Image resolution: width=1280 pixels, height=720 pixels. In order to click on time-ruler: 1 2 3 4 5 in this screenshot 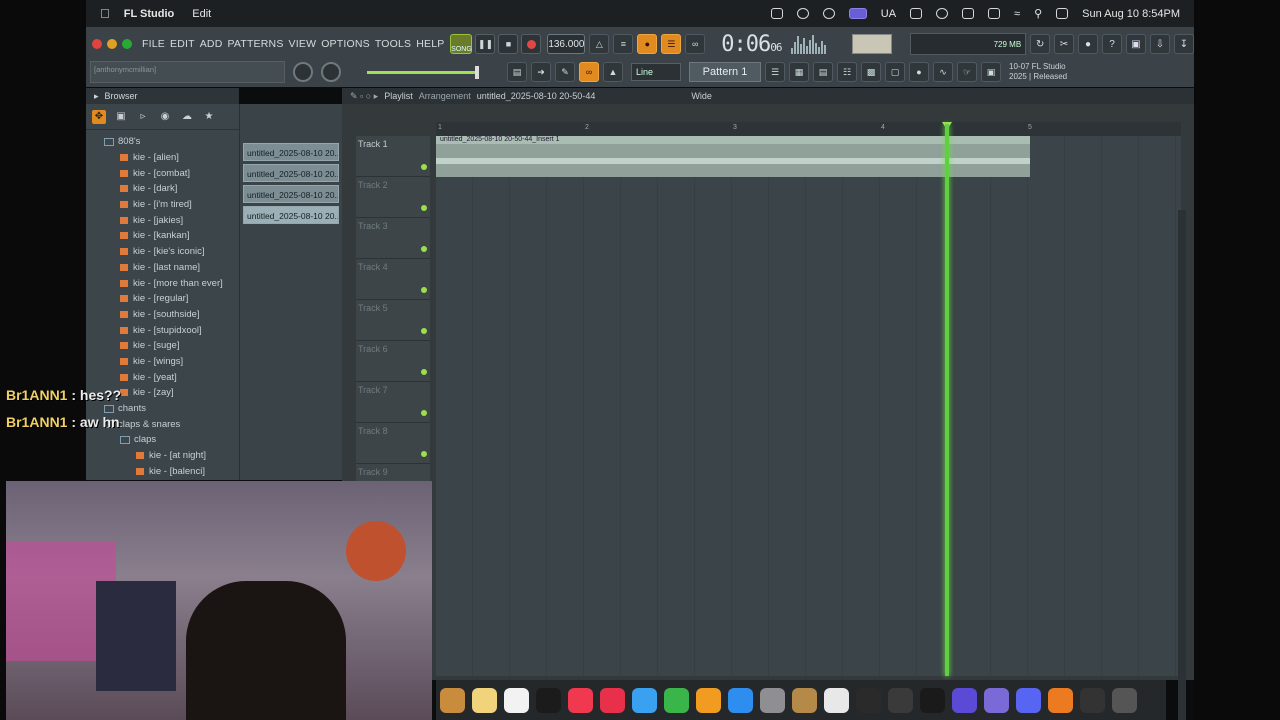, I will do `click(808, 129)`.